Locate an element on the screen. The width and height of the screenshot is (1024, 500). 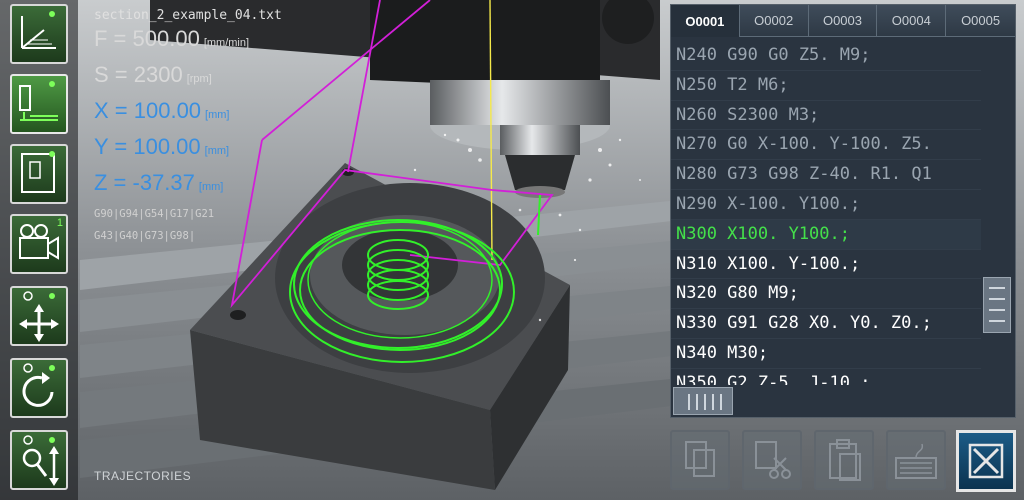
cut-button is located at coordinates (772, 460).